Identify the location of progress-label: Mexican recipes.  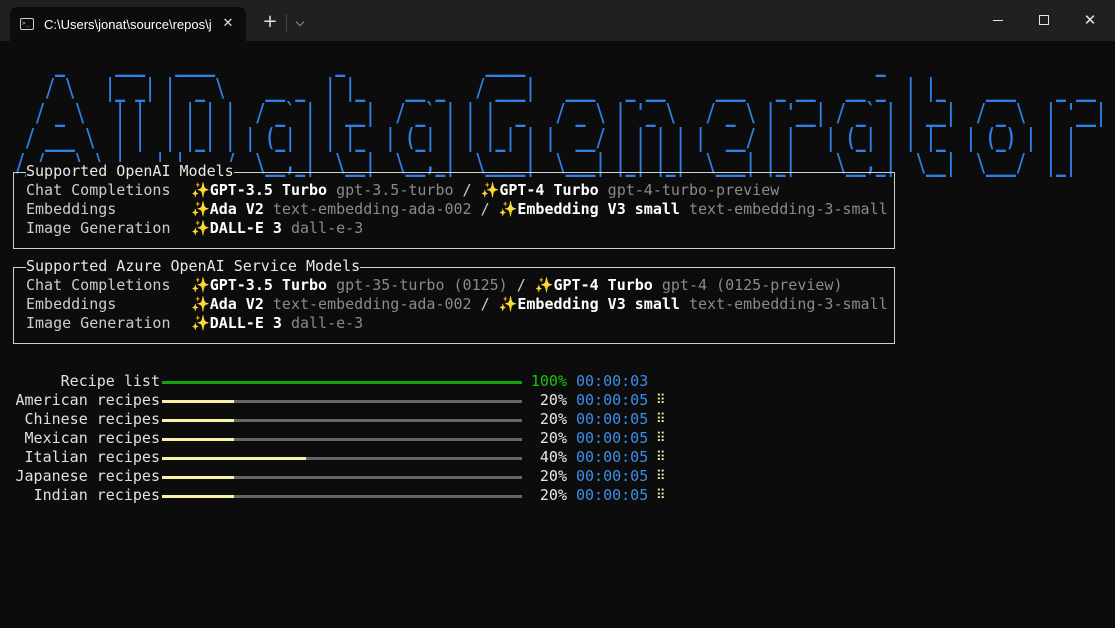
(92, 438).